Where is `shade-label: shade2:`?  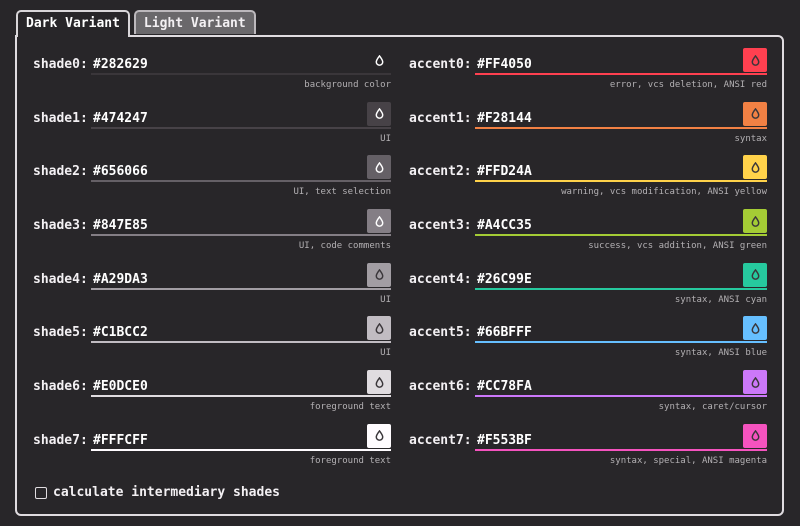
shade-label: shade2: is located at coordinates (60, 172).